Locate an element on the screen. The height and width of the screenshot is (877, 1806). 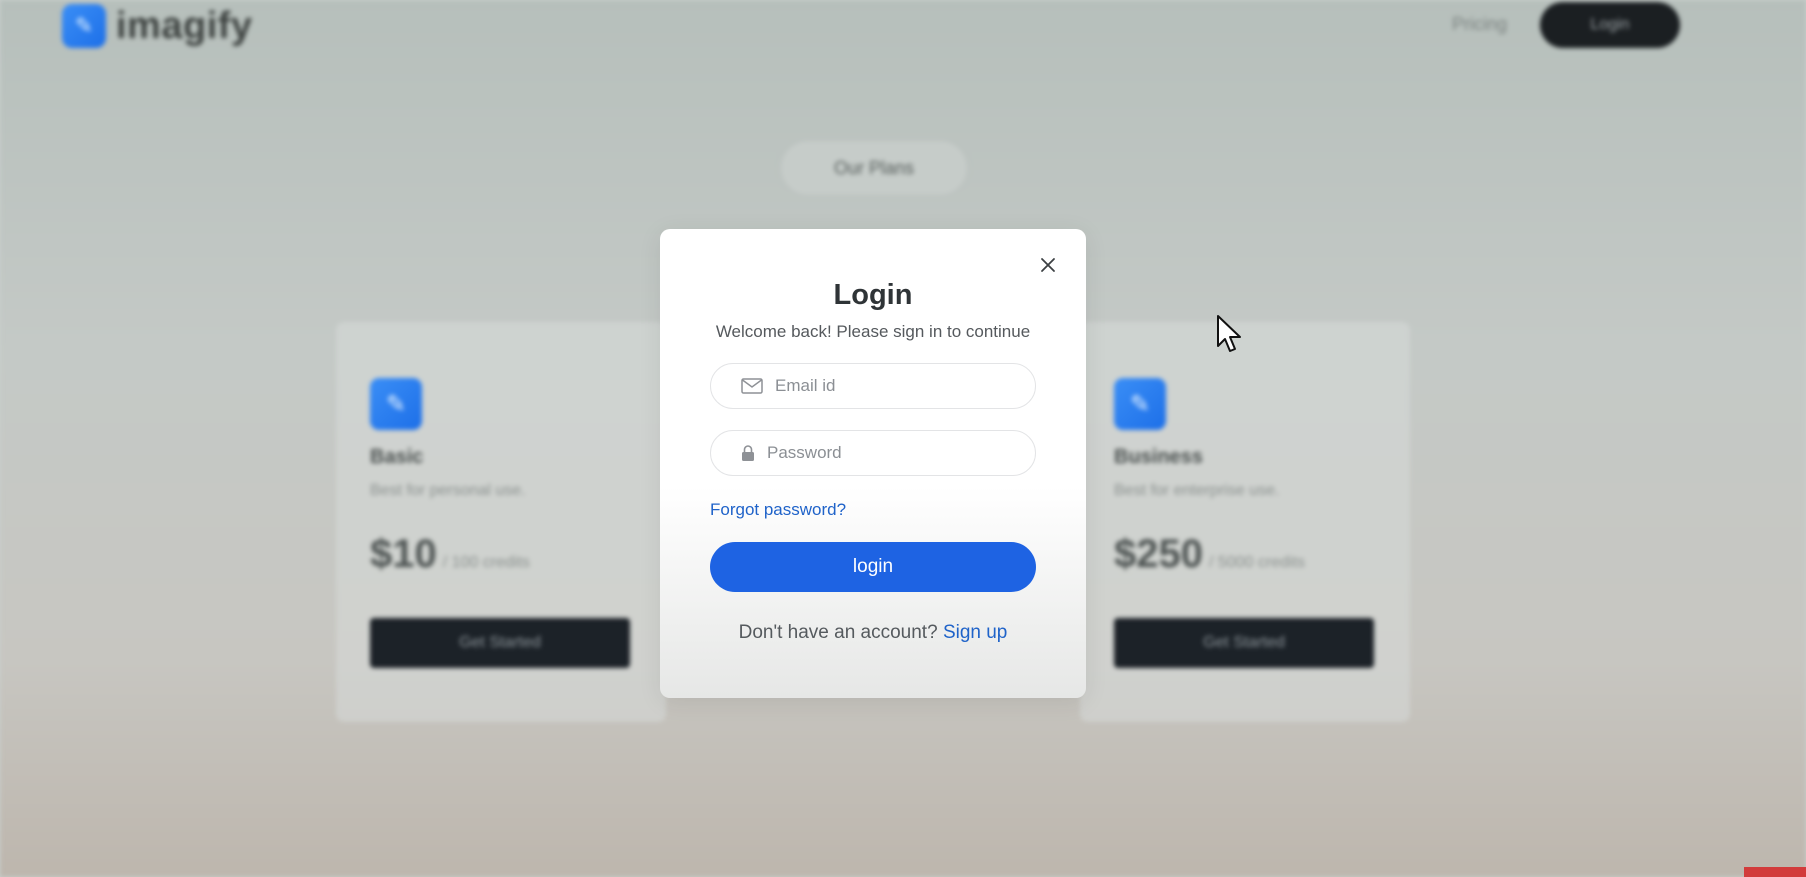
close-icon is located at coordinates (1048, 265).